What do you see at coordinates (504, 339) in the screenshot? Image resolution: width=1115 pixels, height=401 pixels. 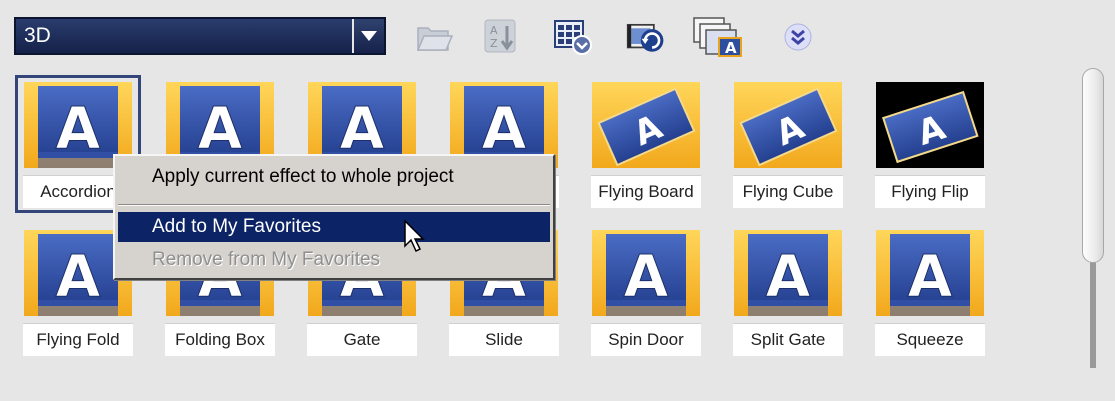 I see `transition-label: Slide` at bounding box center [504, 339].